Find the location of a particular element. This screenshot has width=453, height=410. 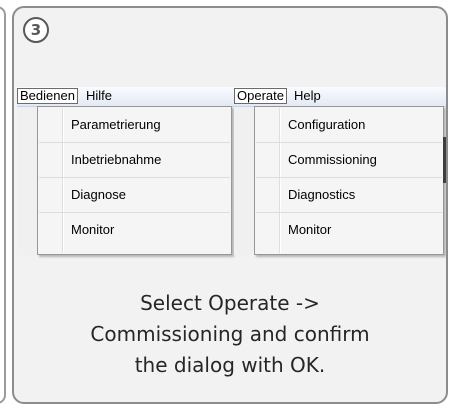

step-number-badge: 3 is located at coordinates (36, 30).